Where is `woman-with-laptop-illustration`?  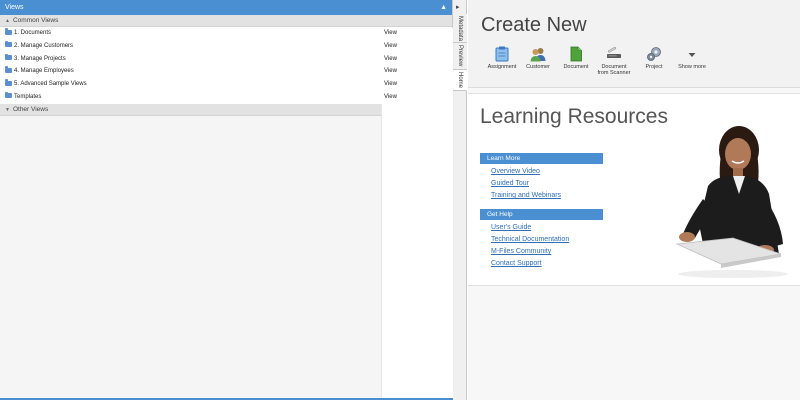
woman-with-laptop-illustration is located at coordinates (731, 202).